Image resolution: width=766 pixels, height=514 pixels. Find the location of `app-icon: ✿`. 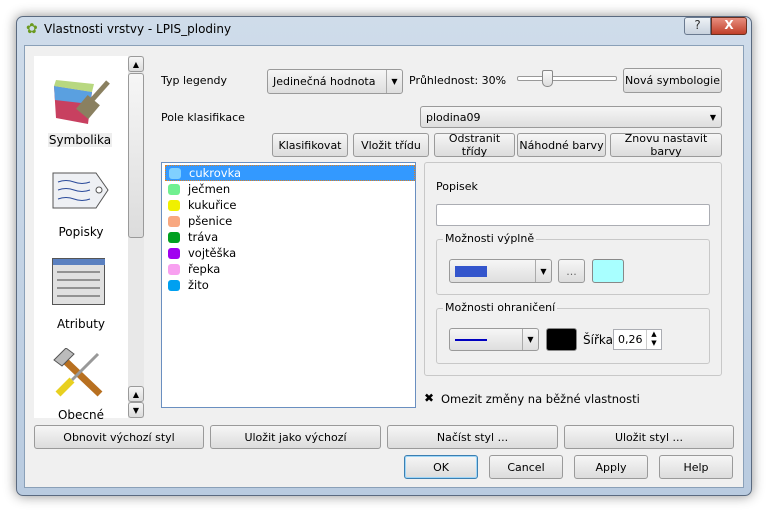

app-icon: ✿ is located at coordinates (32, 29).